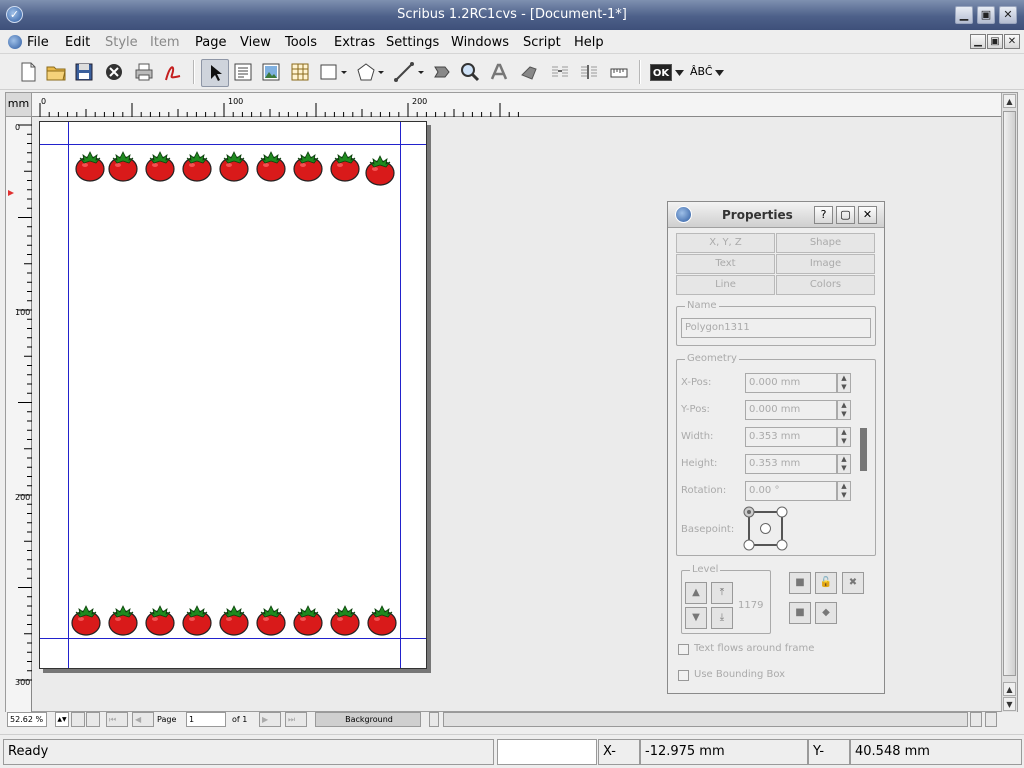 This screenshot has height=768, width=1024. I want to click on unit-selector: mm, so click(19, 105).